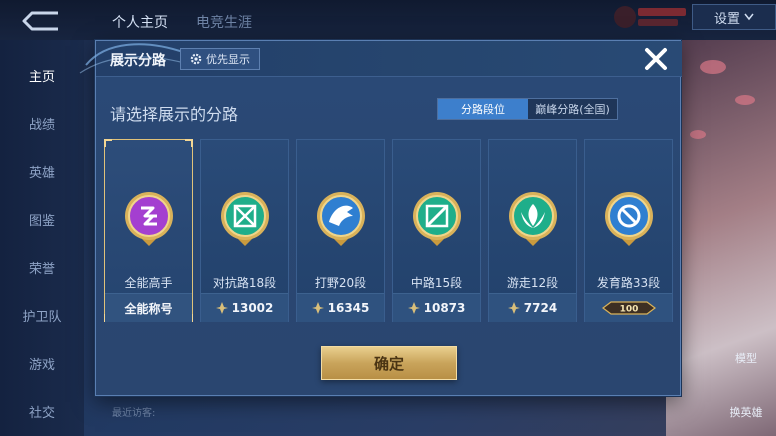 The width and height of the screenshot is (776, 436). I want to click on hero-backdrop, so click(721, 238).